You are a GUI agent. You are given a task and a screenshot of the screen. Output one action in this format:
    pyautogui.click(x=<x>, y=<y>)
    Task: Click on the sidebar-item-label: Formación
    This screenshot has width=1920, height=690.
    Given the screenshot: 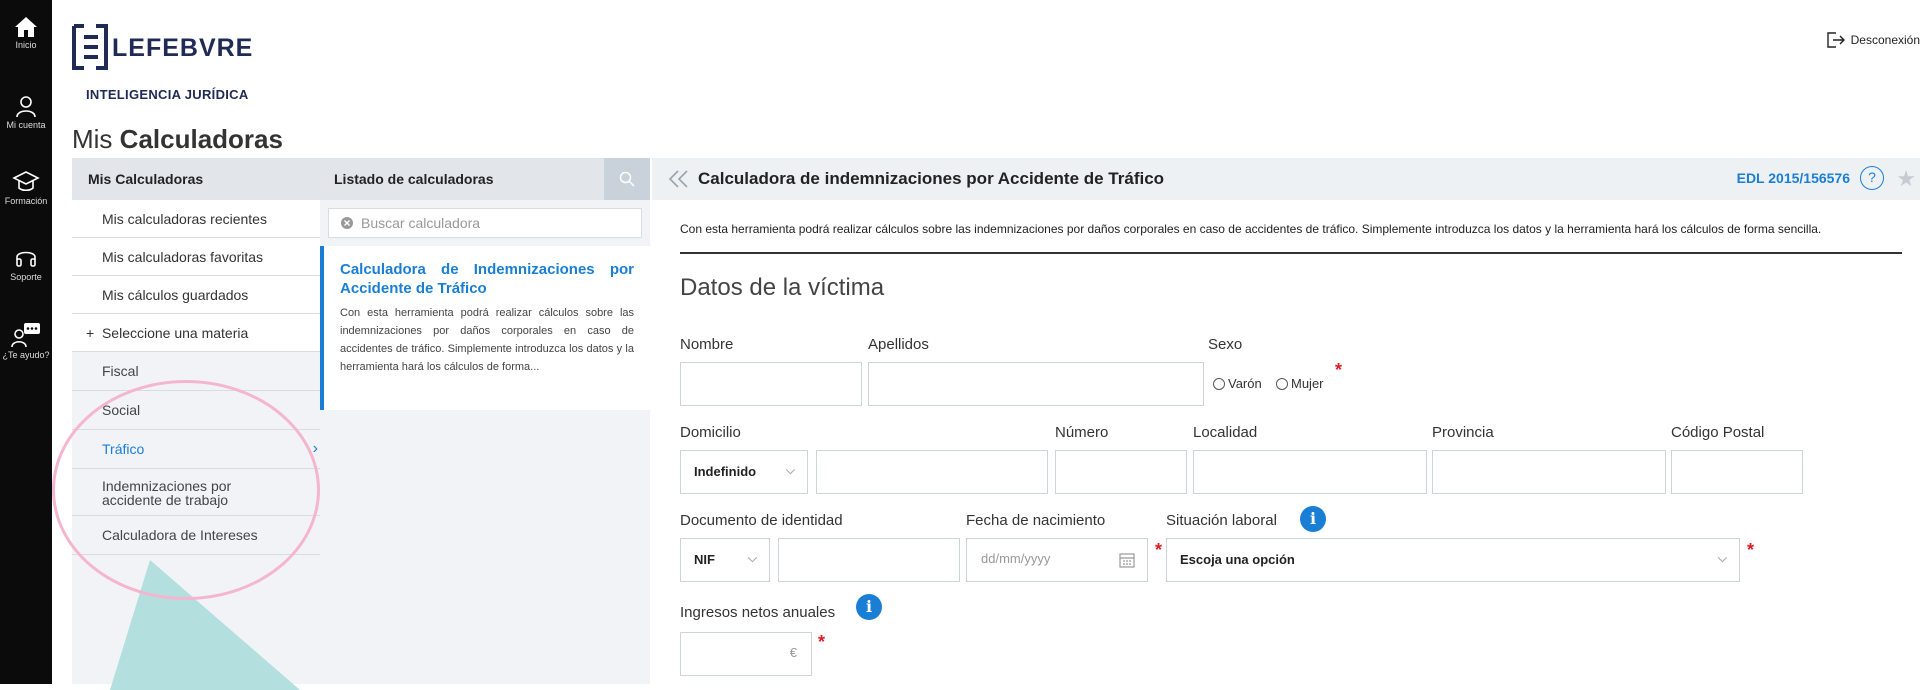 What is the action you would take?
    pyautogui.click(x=26, y=201)
    